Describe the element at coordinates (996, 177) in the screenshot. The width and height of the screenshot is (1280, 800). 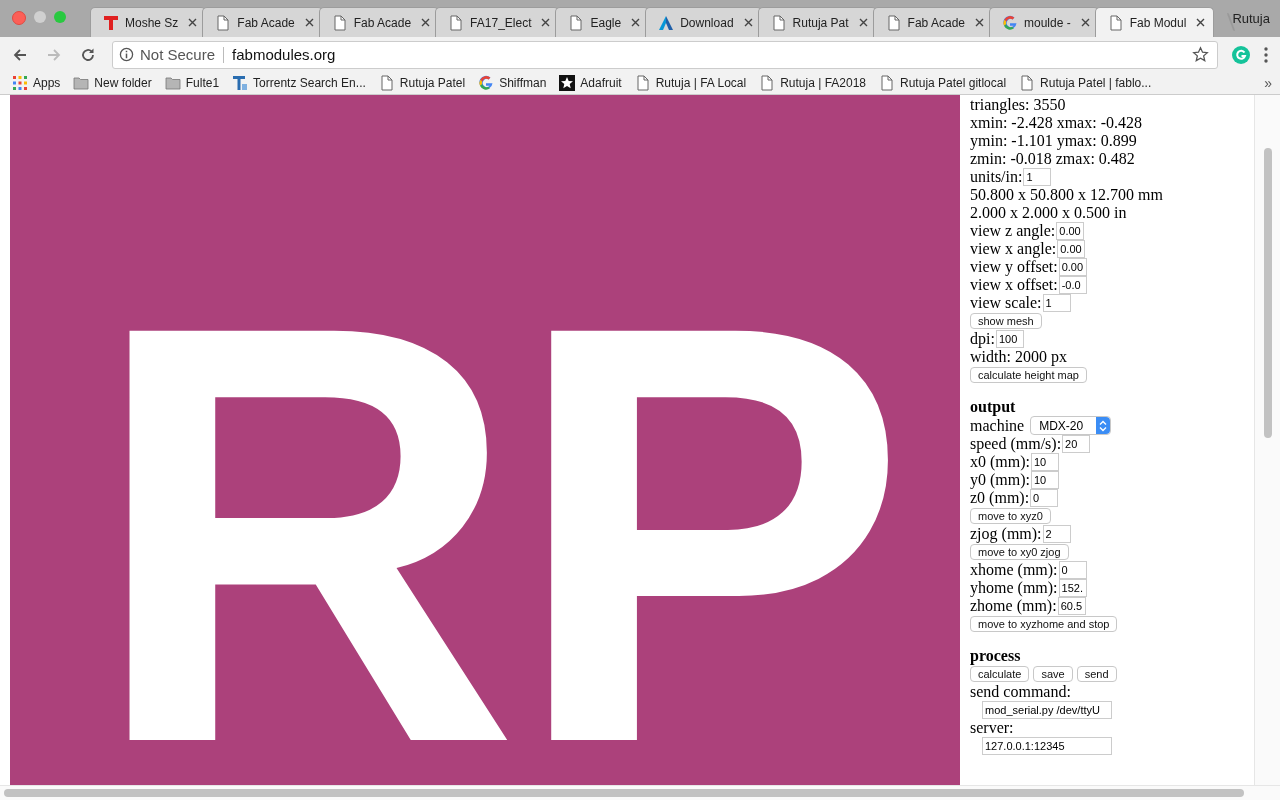
I see `field-label: units/in:` at that location.